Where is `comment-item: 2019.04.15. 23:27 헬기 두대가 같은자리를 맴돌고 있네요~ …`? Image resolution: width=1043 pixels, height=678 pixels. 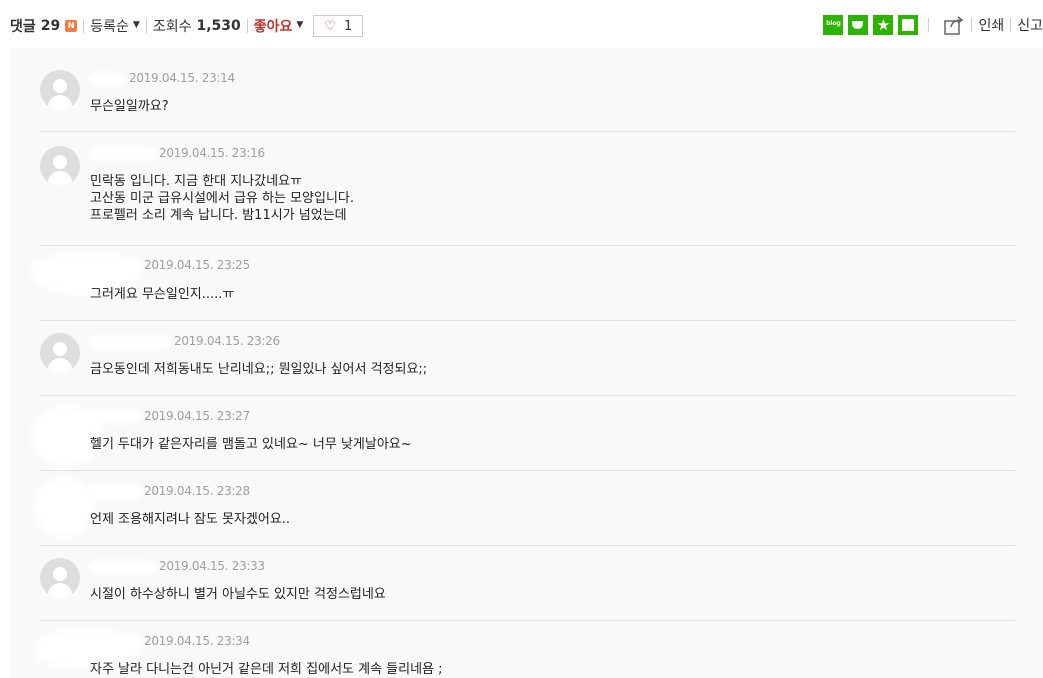
comment-item: 2019.04.15. 23:27 헬기 두대가 같은자리를 맴돌고 있네요~ … is located at coordinates (523, 433).